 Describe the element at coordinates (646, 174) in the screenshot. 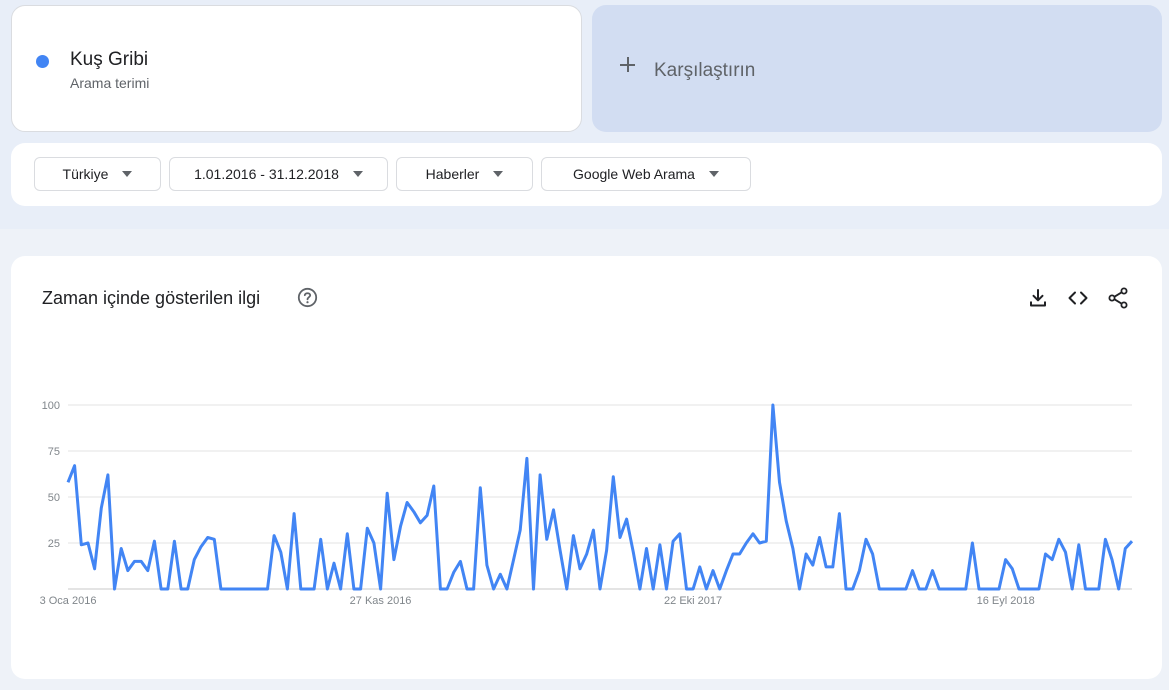

I see `search-type-filter: Google Web Arama` at that location.